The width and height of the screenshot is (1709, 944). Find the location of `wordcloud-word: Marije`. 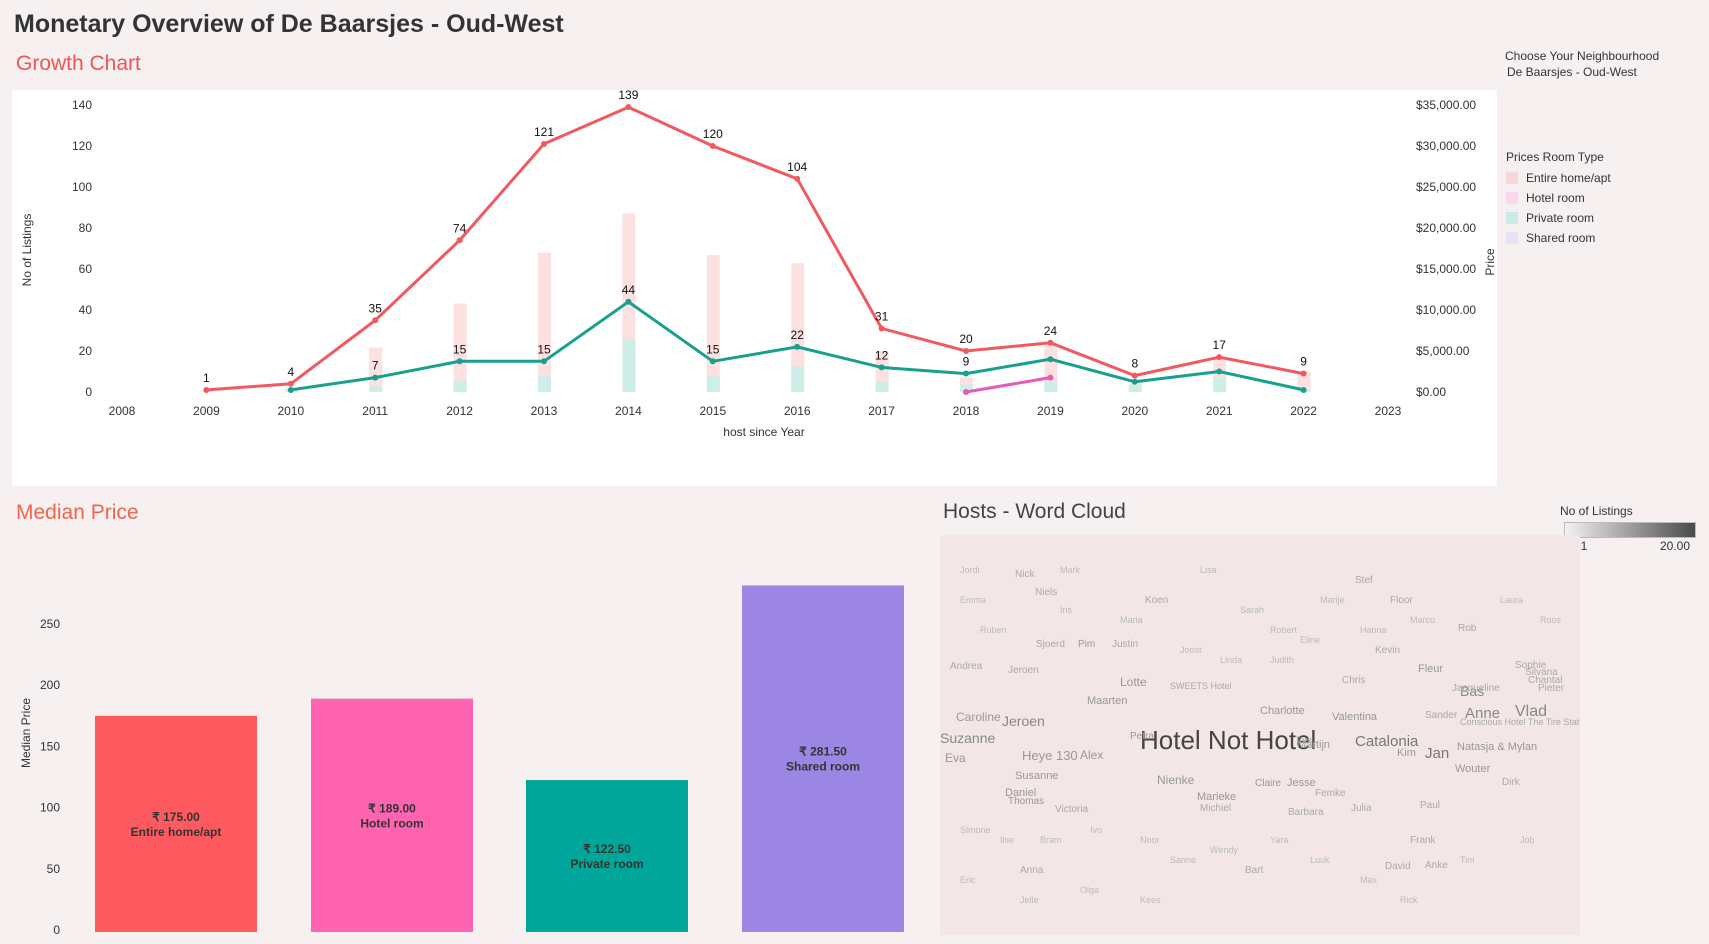

wordcloud-word: Marije is located at coordinates (1332, 600).